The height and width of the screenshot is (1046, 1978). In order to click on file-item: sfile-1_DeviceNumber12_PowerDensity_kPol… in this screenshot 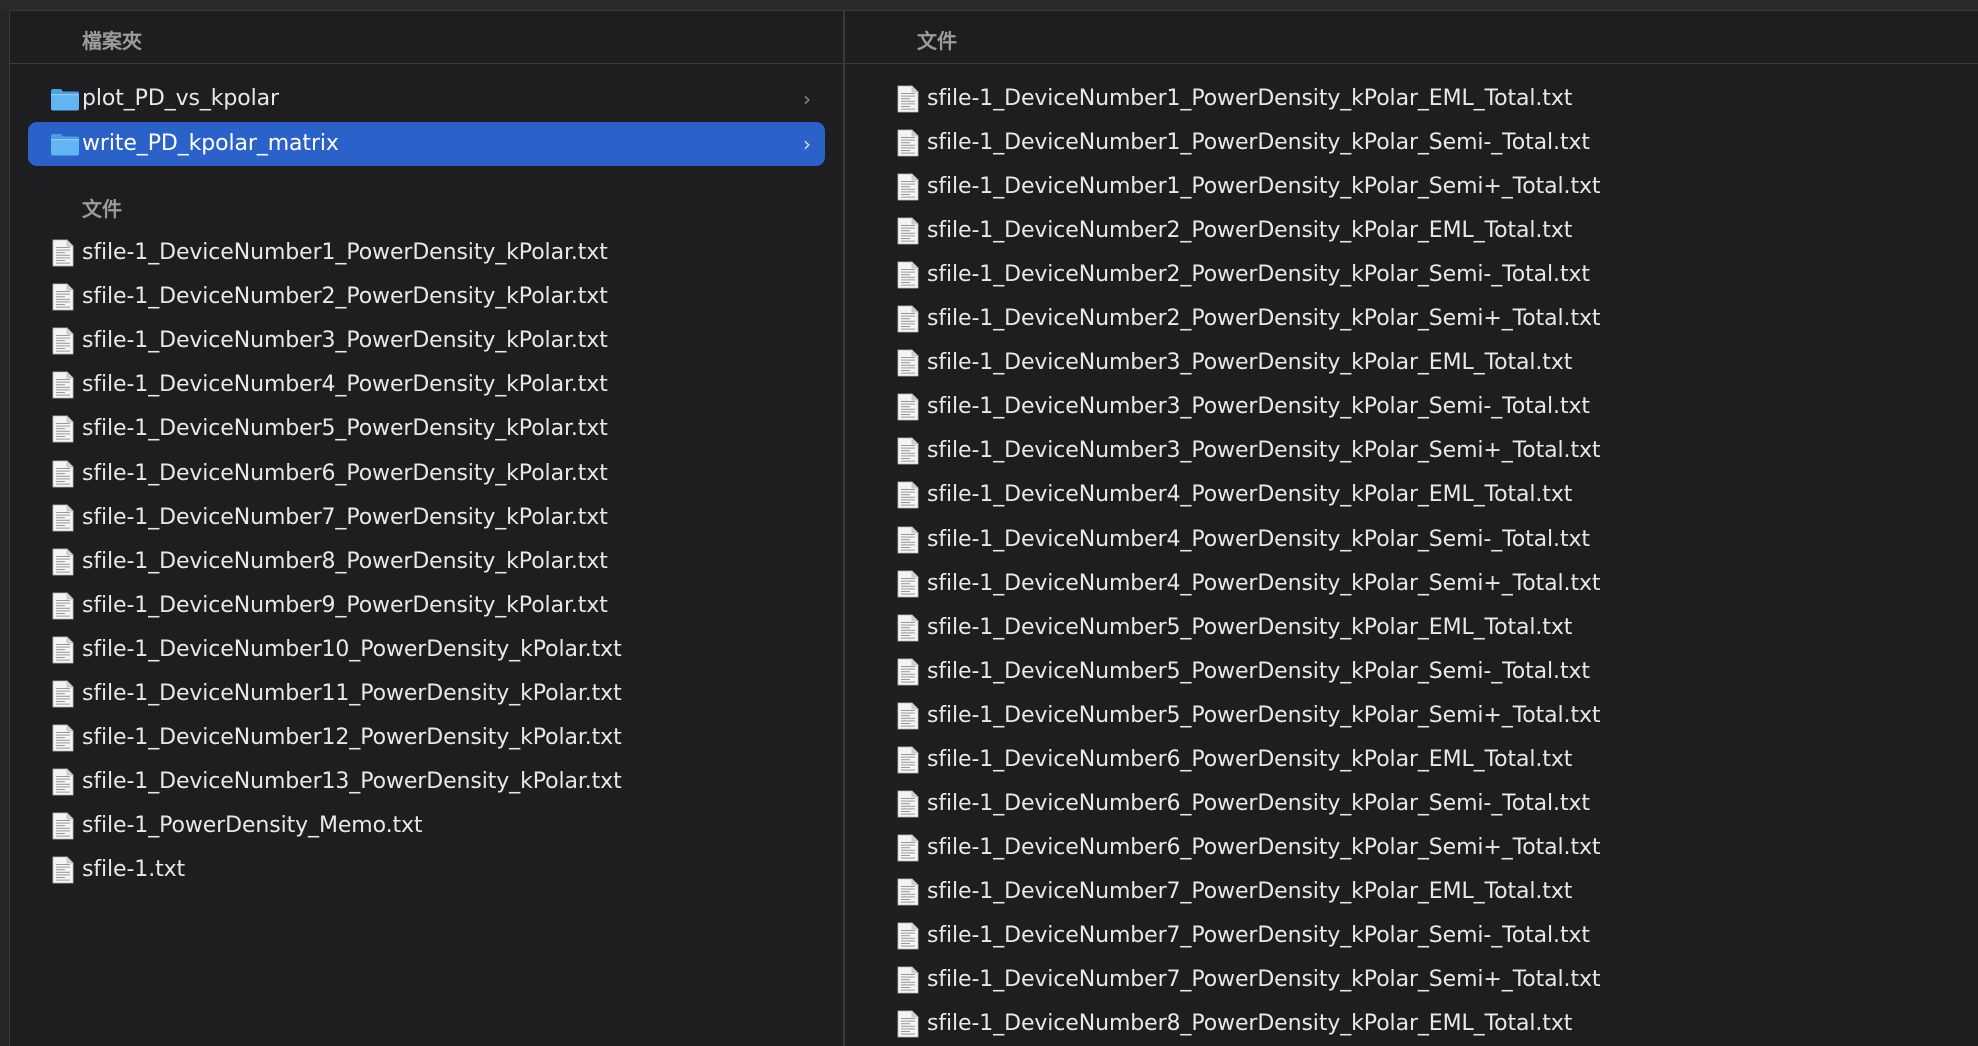, I will do `click(426, 738)`.